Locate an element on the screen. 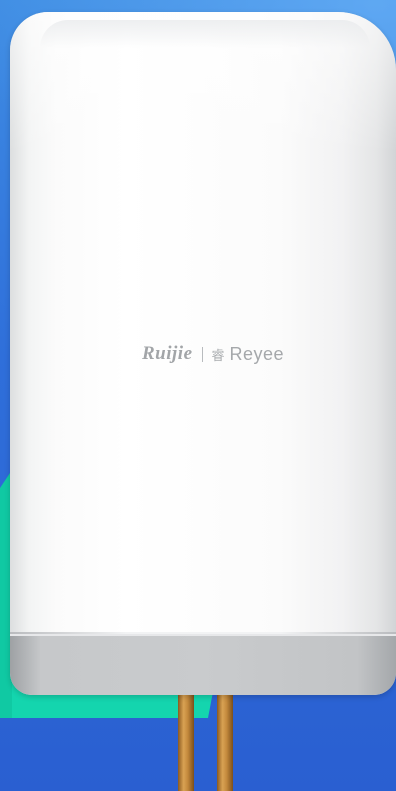 The width and height of the screenshot is (396, 791). brand-logo-divider is located at coordinates (202, 354).